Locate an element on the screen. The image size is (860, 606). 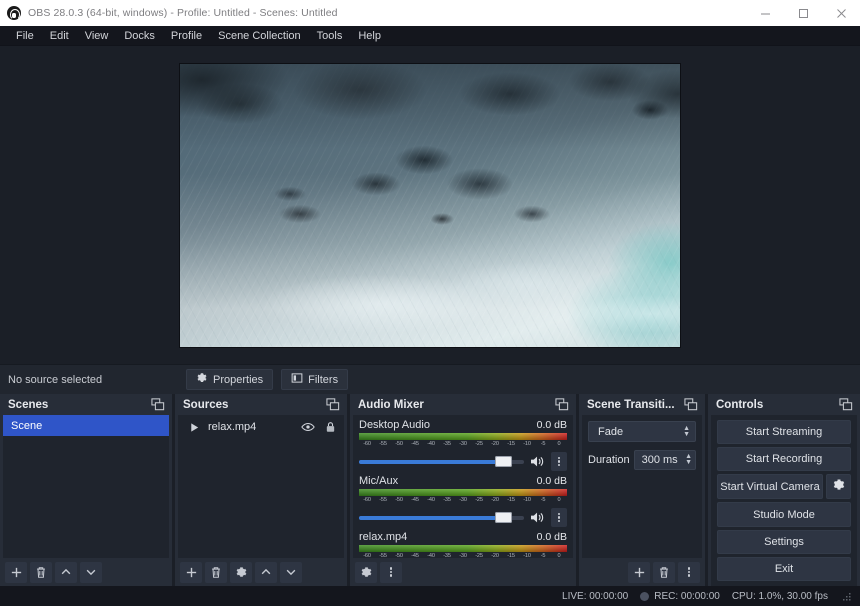
move-source-down-button is located at coordinates (291, 572).